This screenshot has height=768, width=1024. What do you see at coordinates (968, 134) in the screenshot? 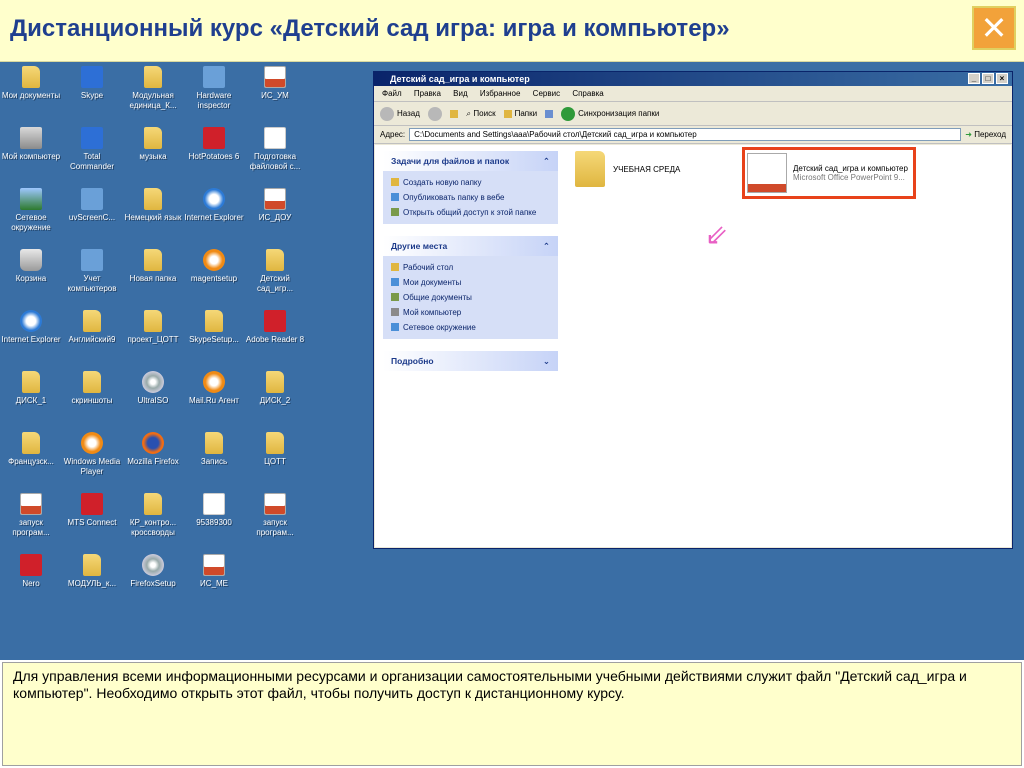
I see `go-arrow-icon: ➜` at bounding box center [968, 134].